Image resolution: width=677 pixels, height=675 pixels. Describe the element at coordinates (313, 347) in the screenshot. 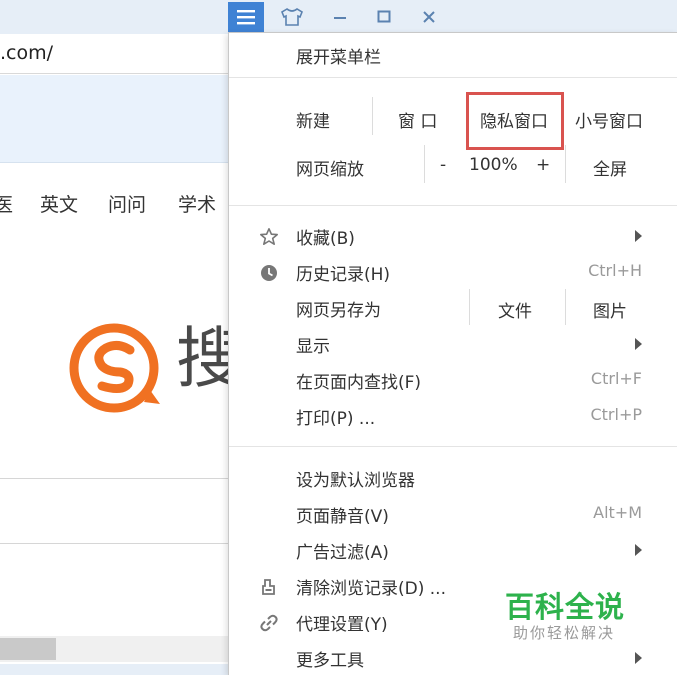

I see `menu-item-label: 显示` at that location.